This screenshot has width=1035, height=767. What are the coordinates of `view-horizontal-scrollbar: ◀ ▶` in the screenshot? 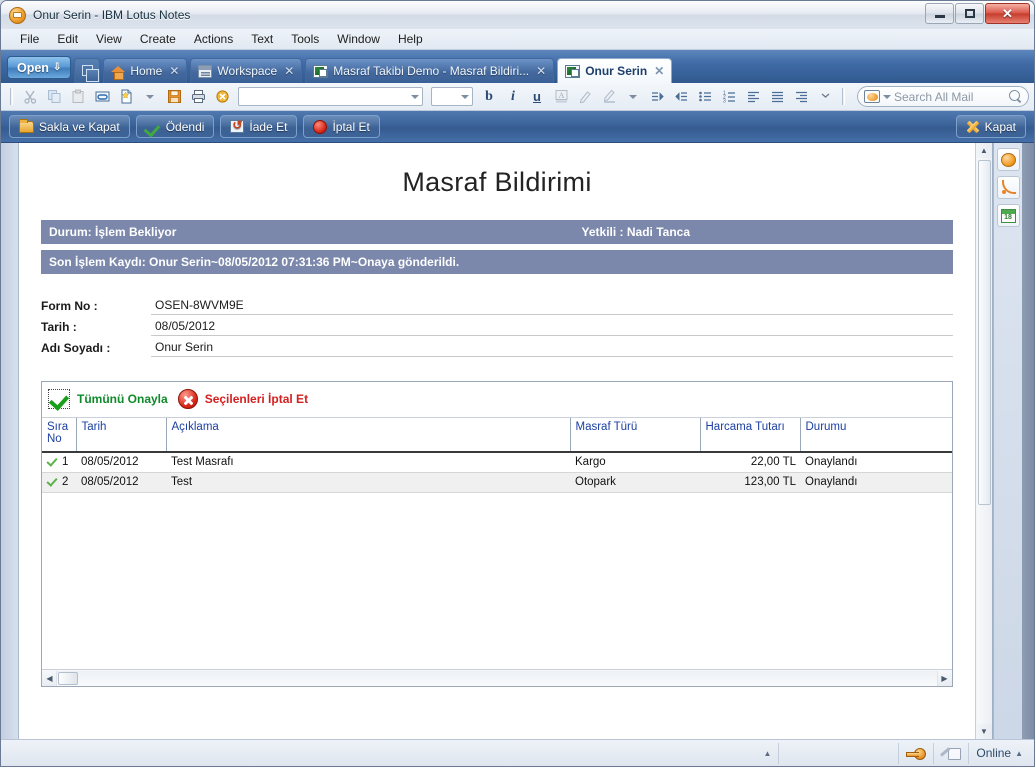 It's located at (497, 677).